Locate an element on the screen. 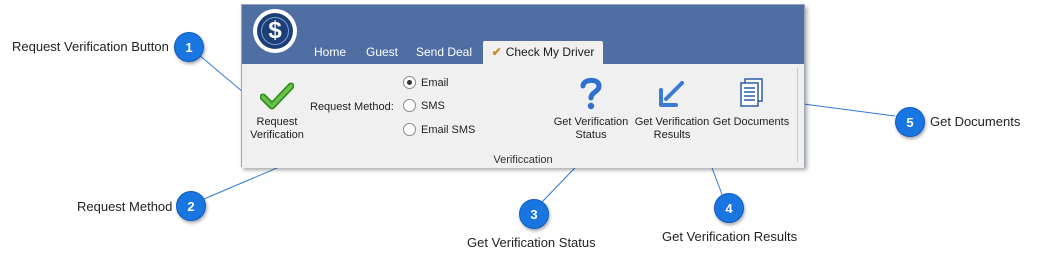 The image size is (1037, 265). get-verification-status-line1: Get Verification is located at coordinates (591, 122).